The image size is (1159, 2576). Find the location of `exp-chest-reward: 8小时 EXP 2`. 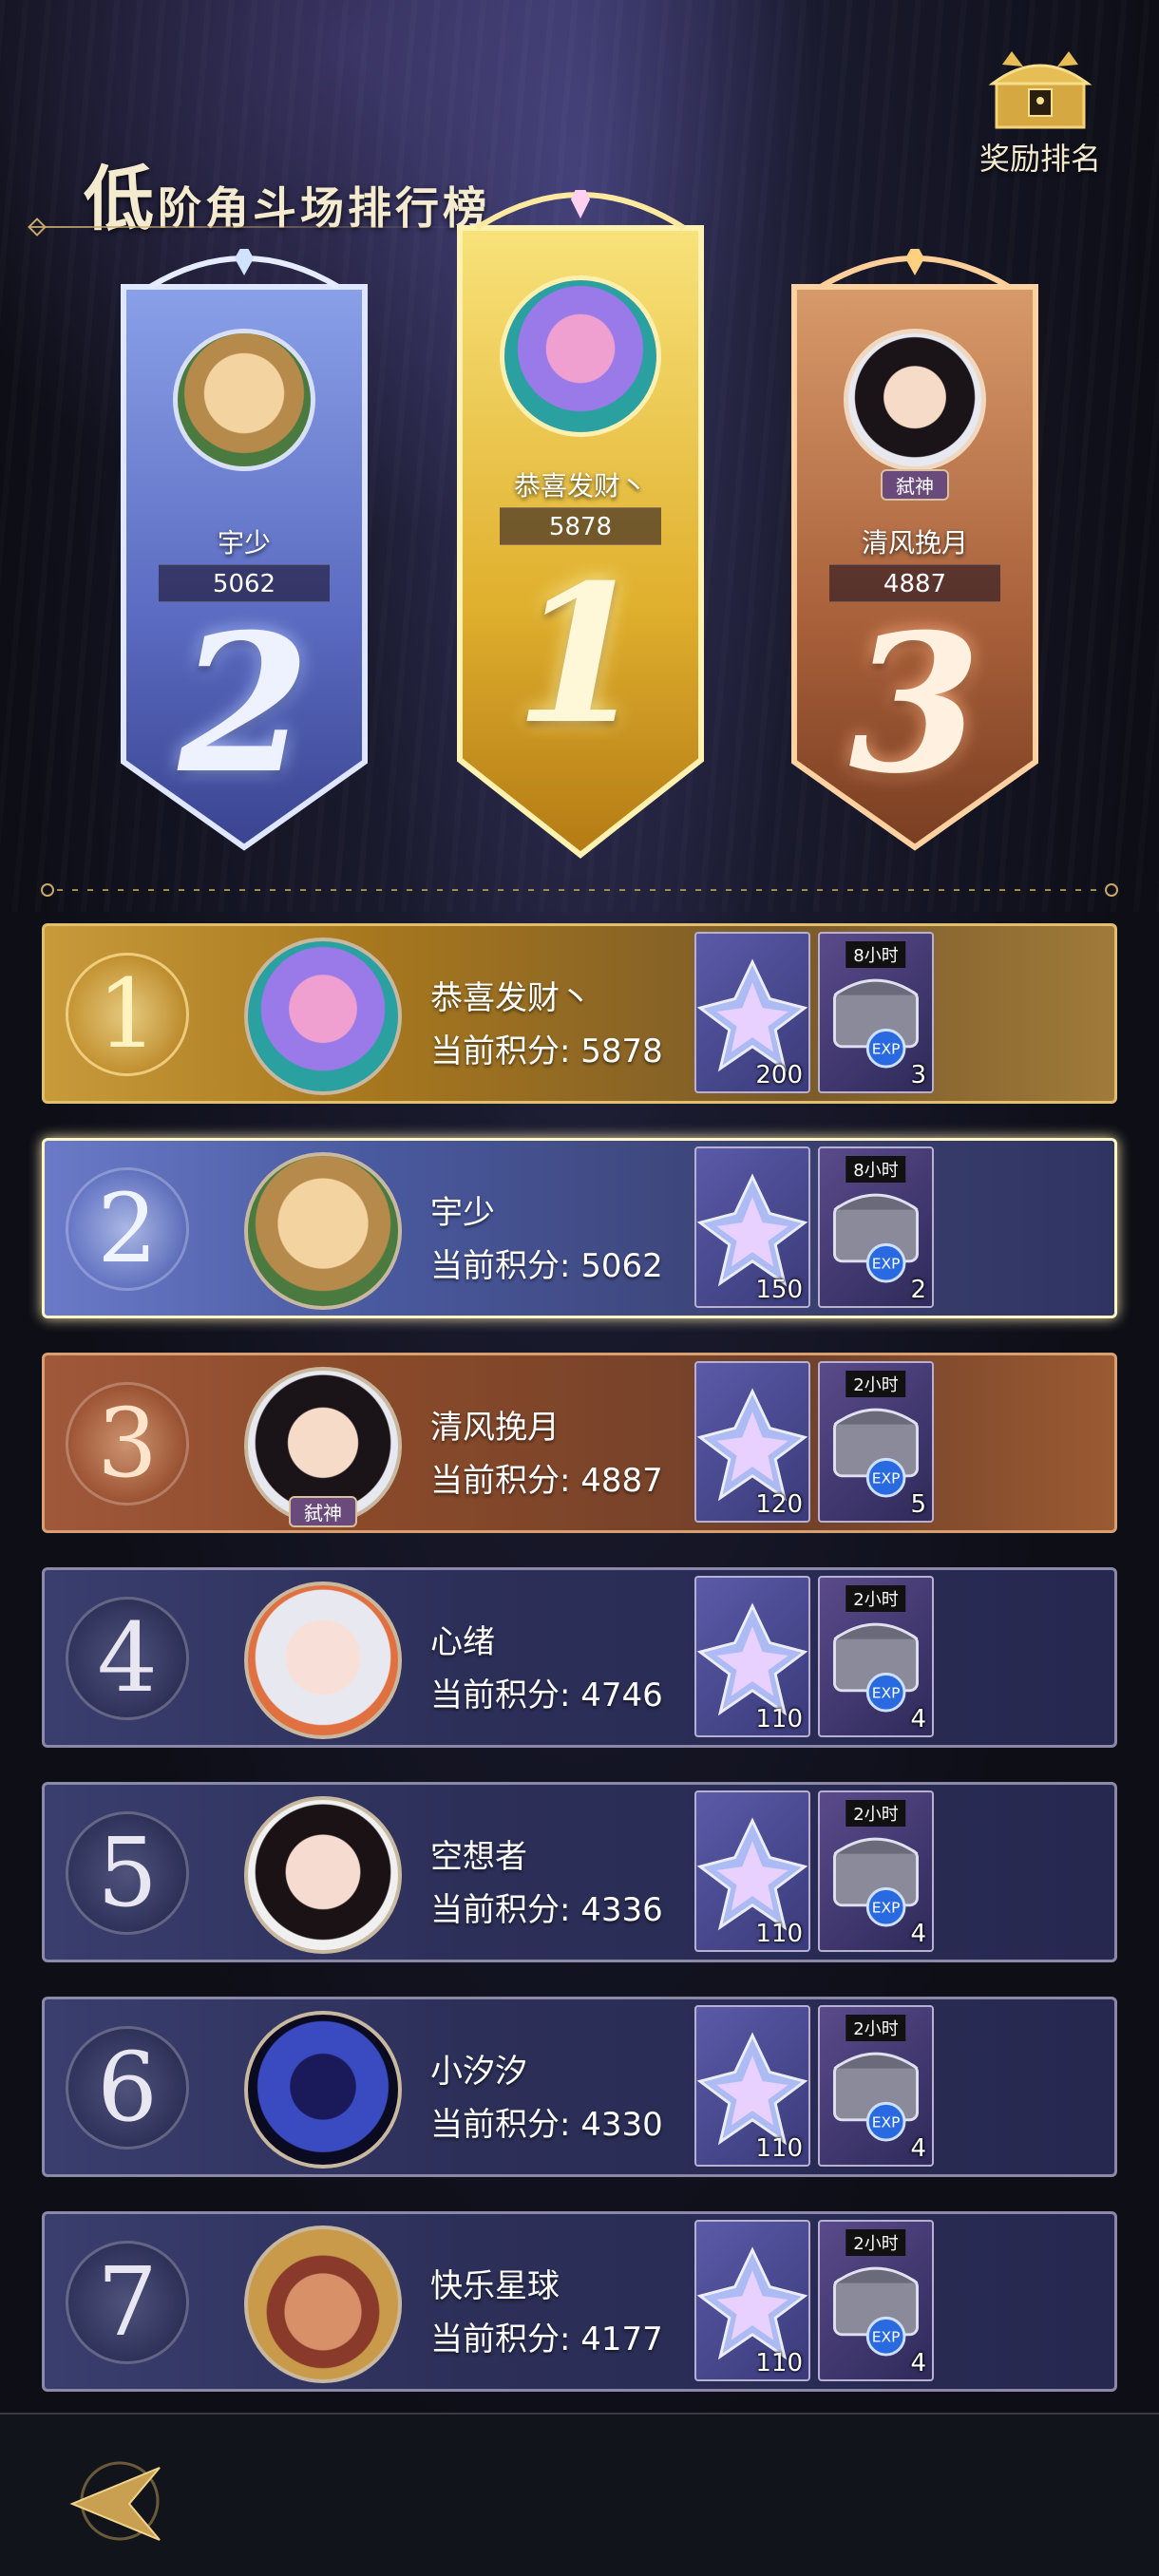

exp-chest-reward: 8小时 EXP 2 is located at coordinates (876, 1227).